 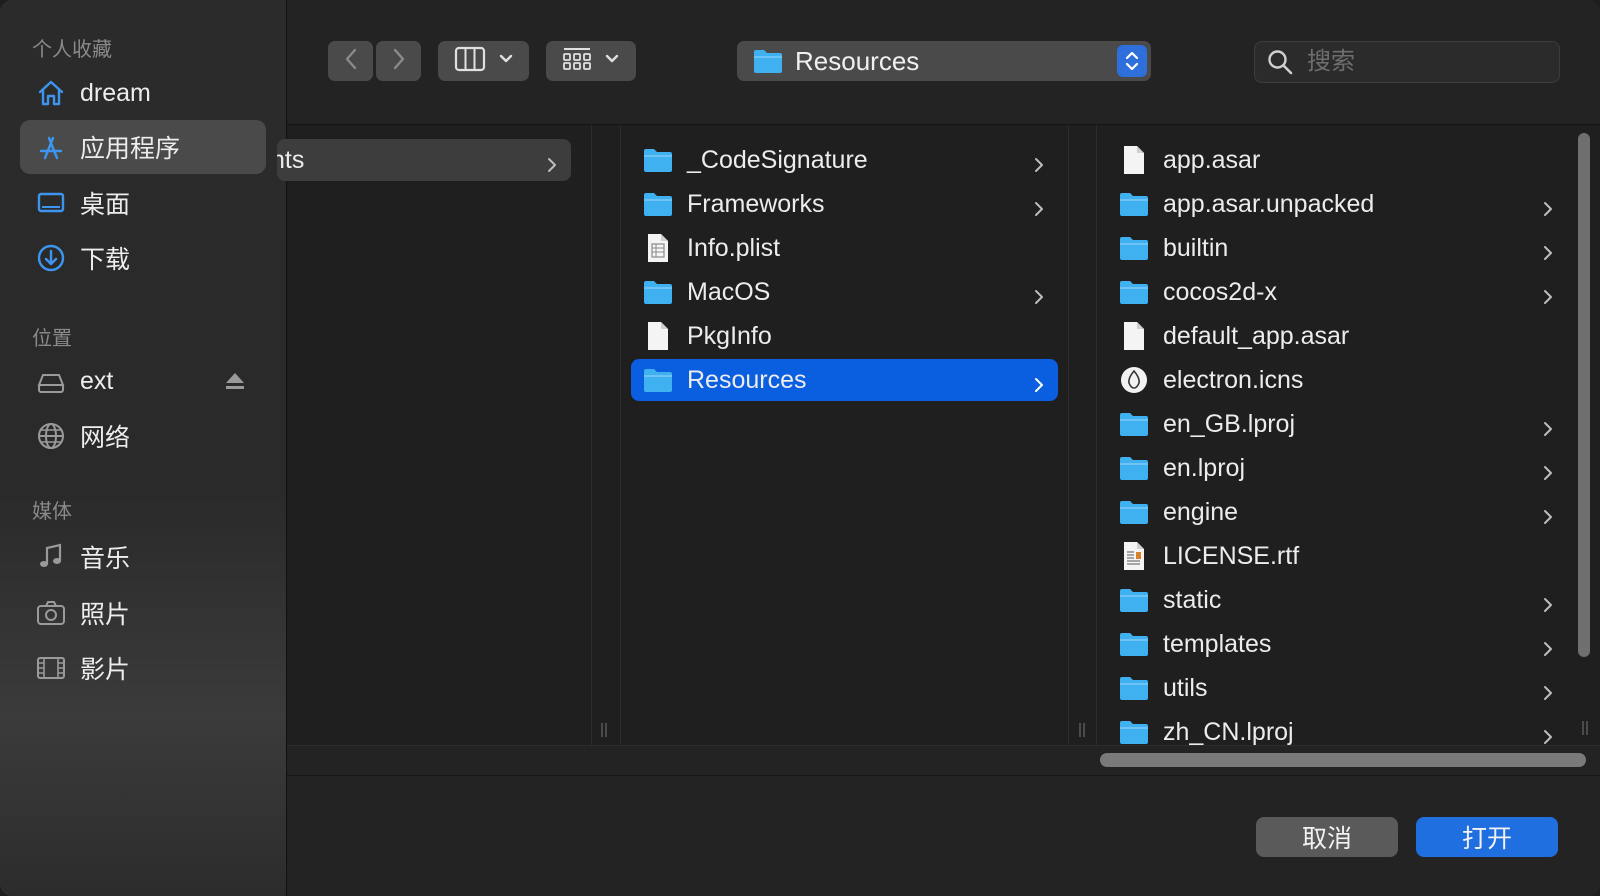 I want to click on list-item: PkgInfo, so click(x=844, y=336).